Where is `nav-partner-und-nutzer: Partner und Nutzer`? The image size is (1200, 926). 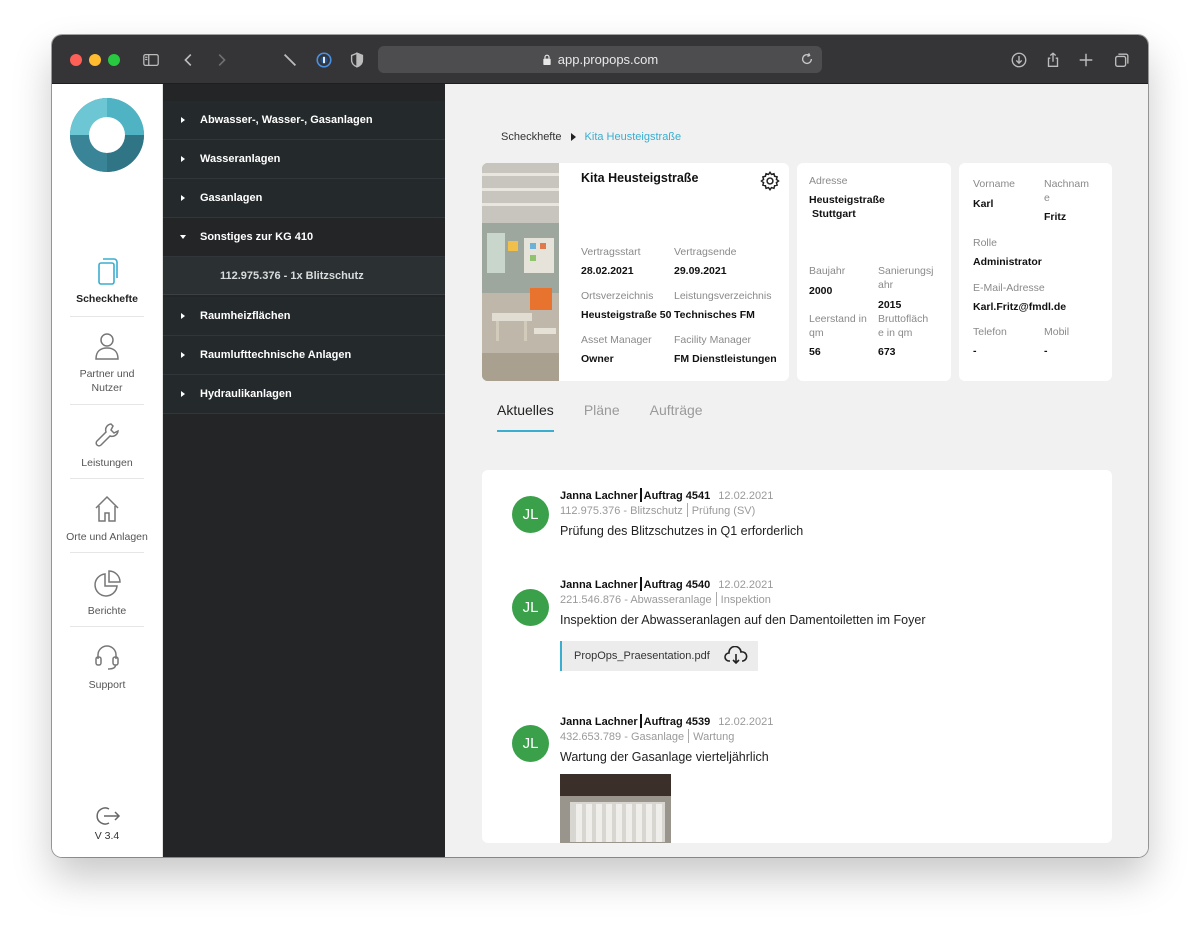
nav-partner-und-nutzer: Partner und Nutzer is located at coordinates (107, 363).